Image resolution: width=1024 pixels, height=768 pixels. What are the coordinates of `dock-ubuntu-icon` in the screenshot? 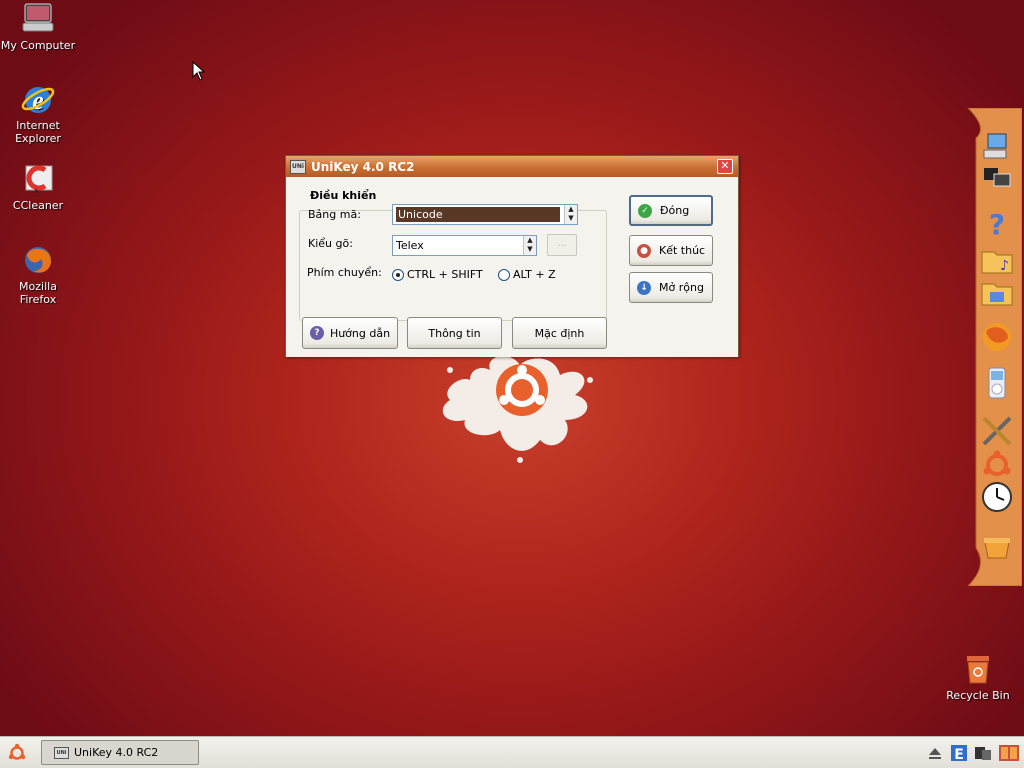 It's located at (997, 465).